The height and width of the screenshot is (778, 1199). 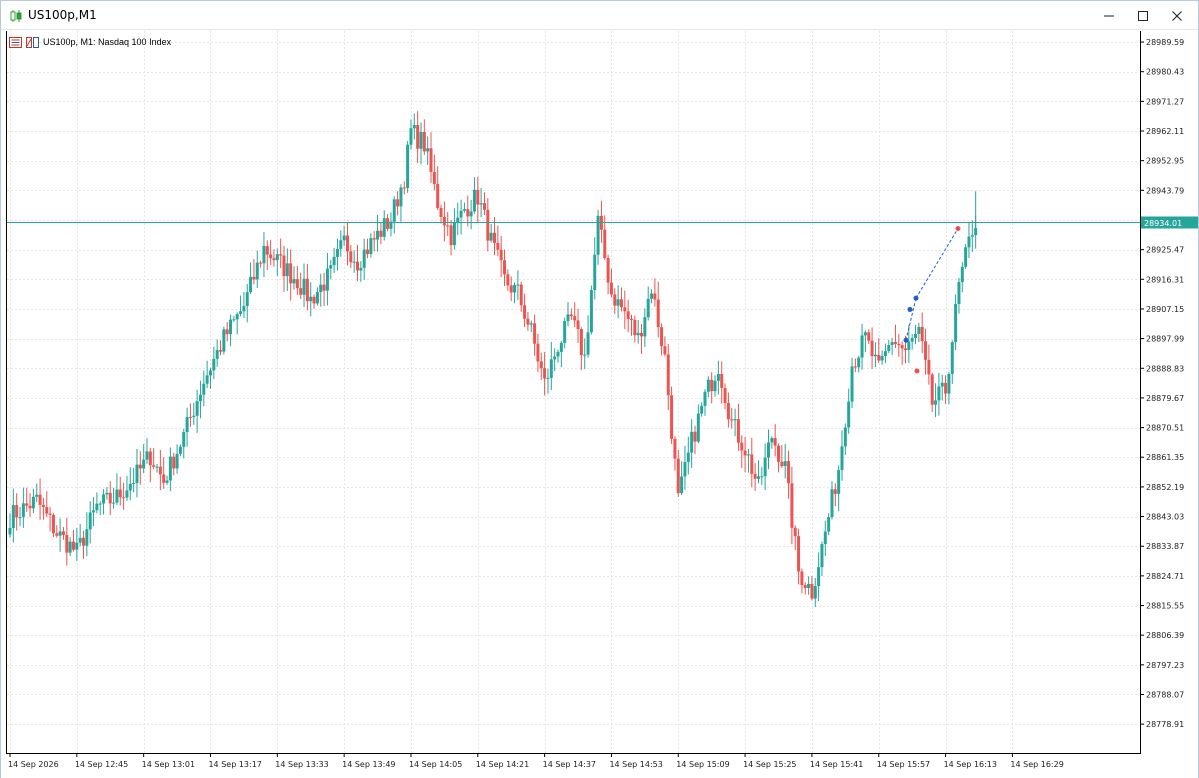 I want to click on y-tick-label: 28852.19, so click(x=1165, y=487).